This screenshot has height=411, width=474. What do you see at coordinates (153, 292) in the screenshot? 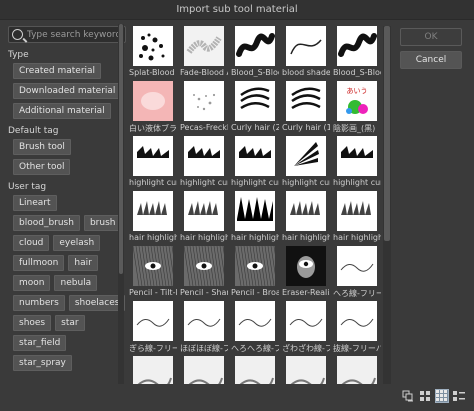
I see `material-label: Pencil - Tilt-Pe` at bounding box center [153, 292].